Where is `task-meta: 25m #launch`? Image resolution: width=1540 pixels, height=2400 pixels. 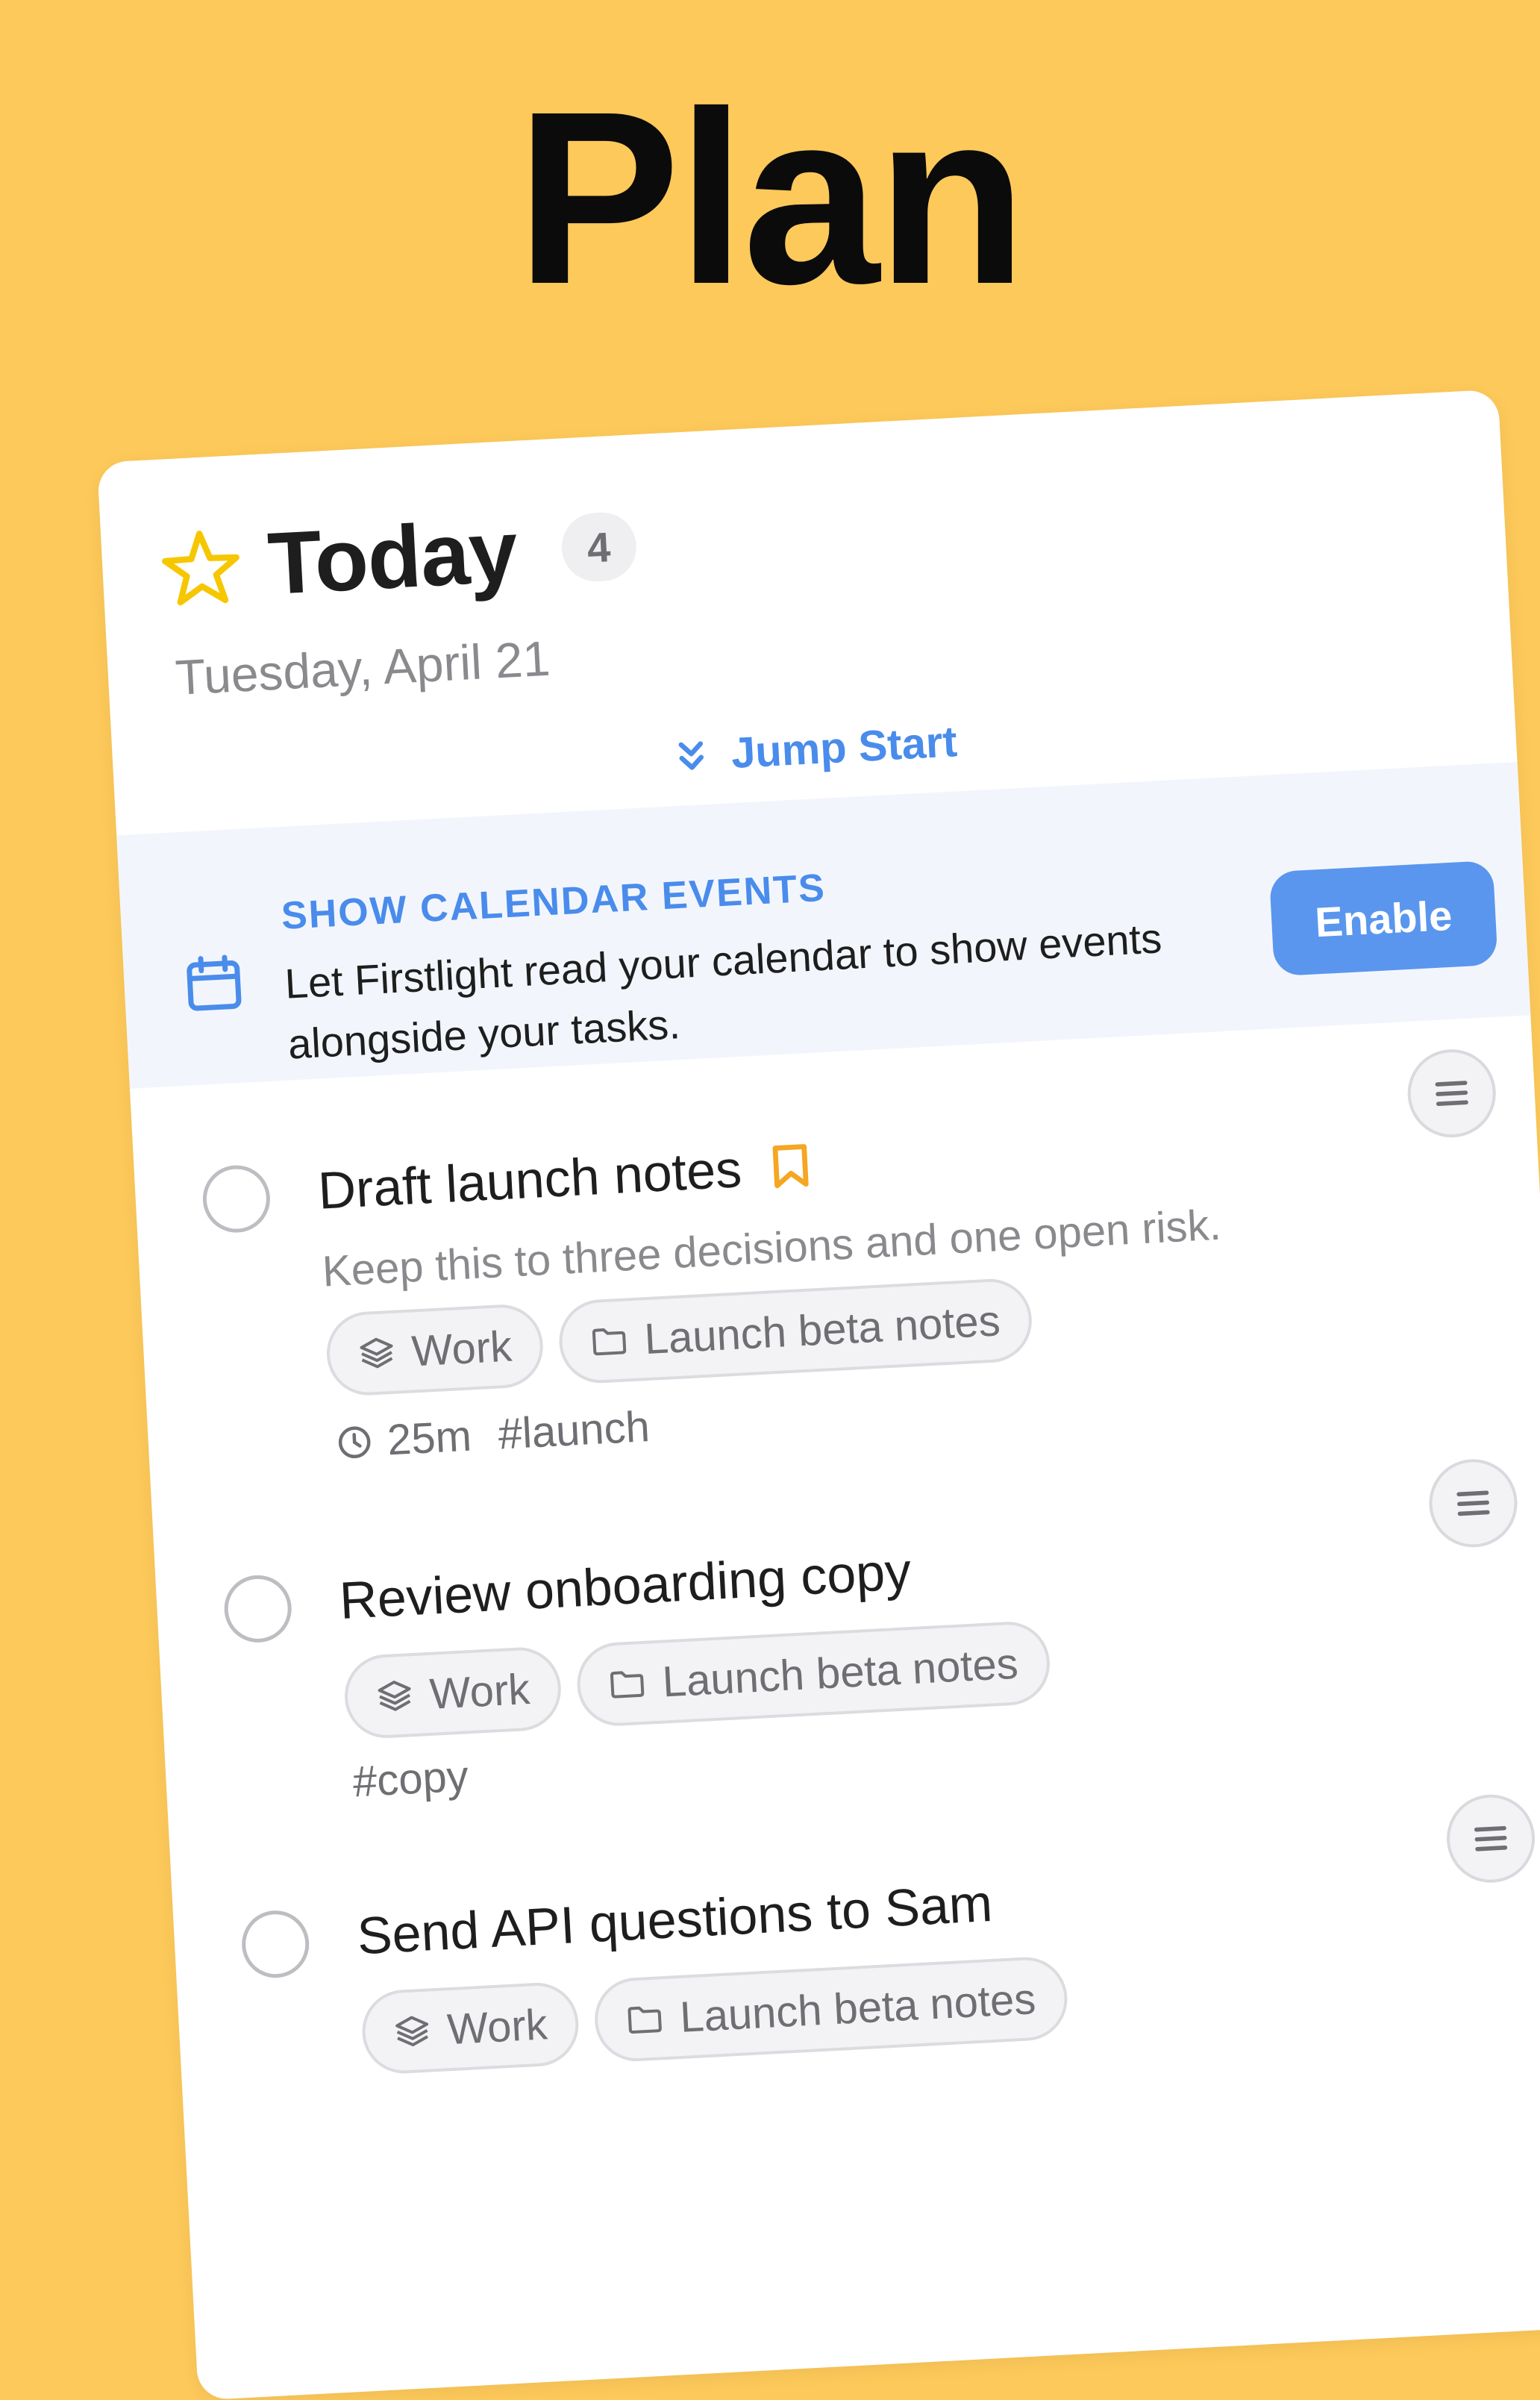 task-meta: 25m #launch is located at coordinates (492, 1434).